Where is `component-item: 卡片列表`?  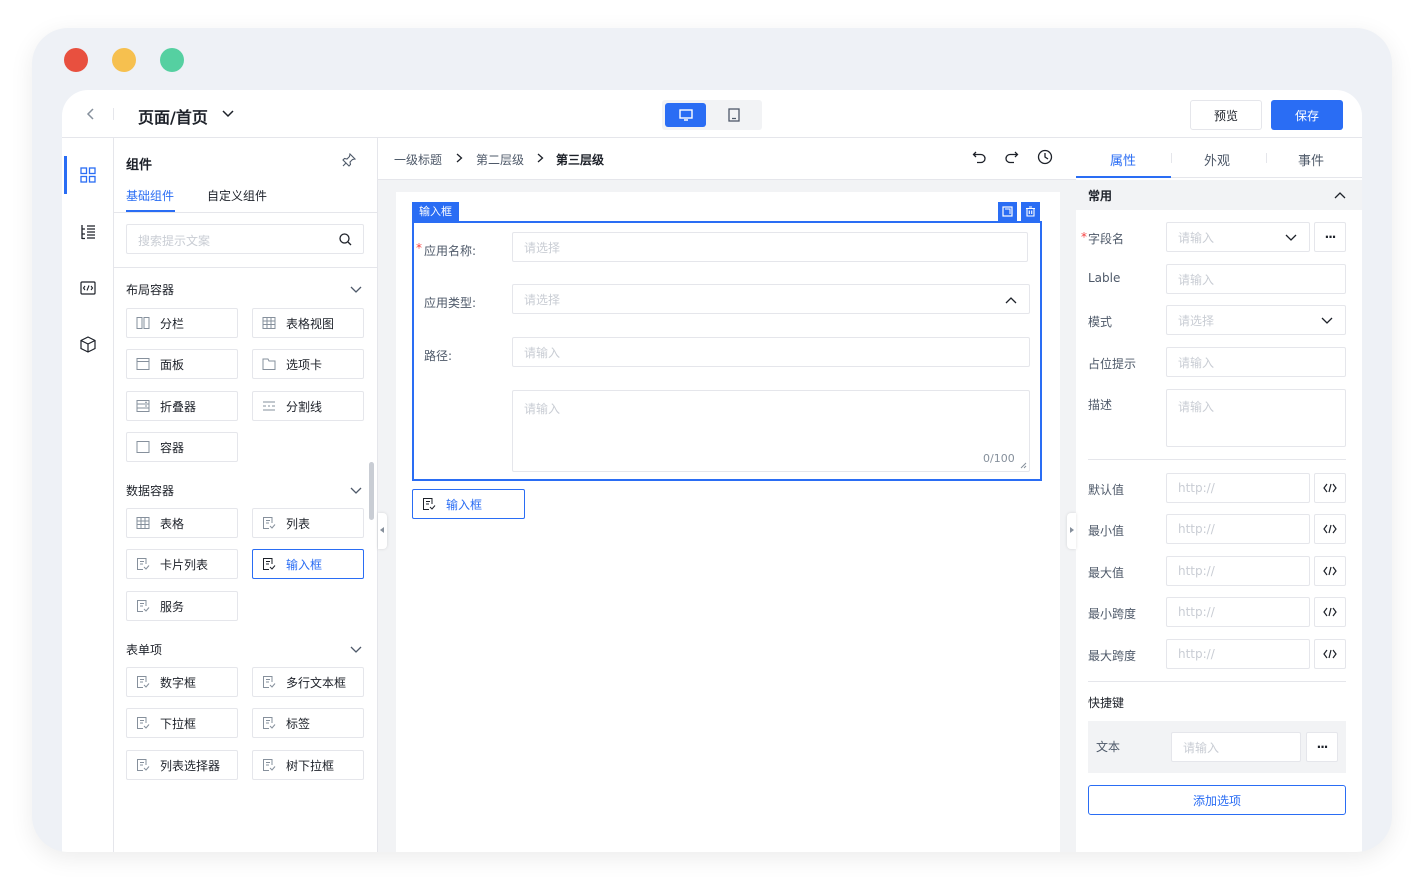
component-item: 卡片列表 is located at coordinates (182, 564).